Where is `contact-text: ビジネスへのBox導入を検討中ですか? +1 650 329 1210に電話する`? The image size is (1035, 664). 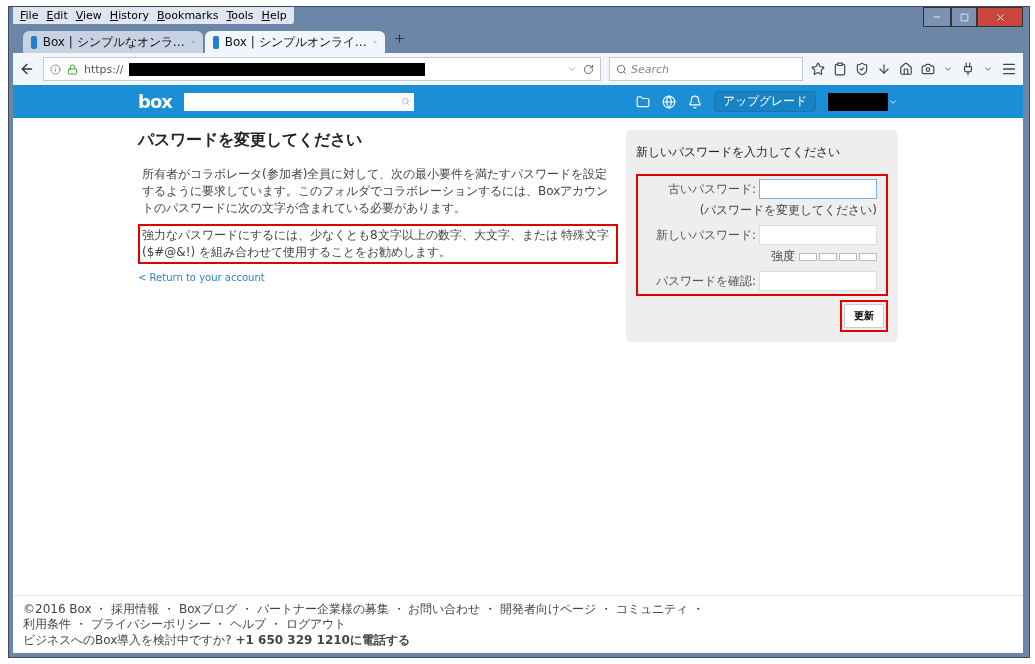 contact-text: ビジネスへのBox導入を検討中ですか? +1 650 329 1210に電話する is located at coordinates (216, 640).